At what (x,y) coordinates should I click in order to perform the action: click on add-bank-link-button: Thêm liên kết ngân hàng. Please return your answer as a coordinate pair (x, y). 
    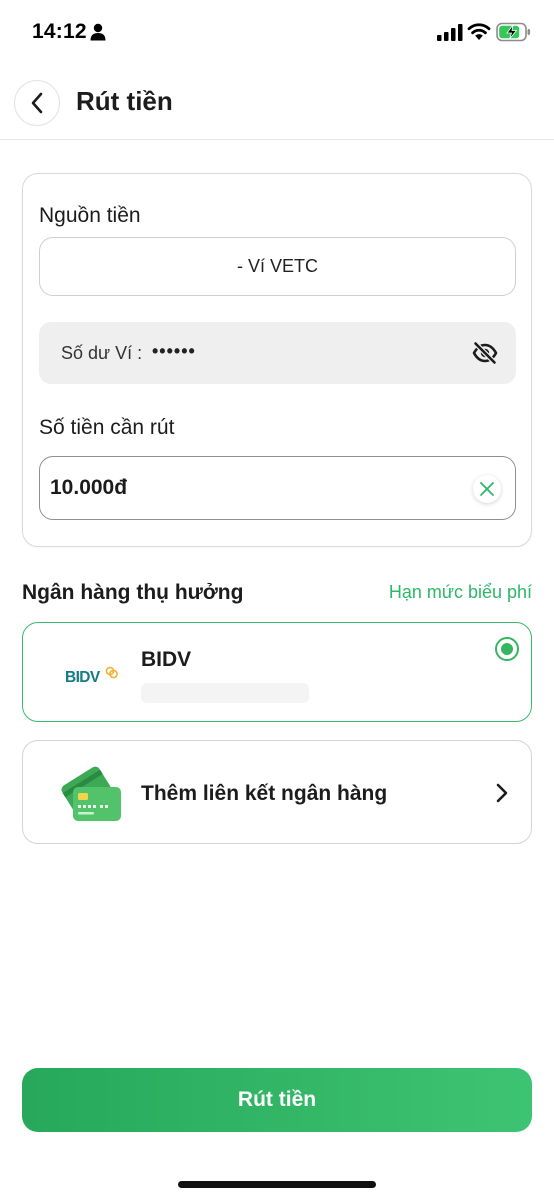
    Looking at the image, I should click on (277, 792).